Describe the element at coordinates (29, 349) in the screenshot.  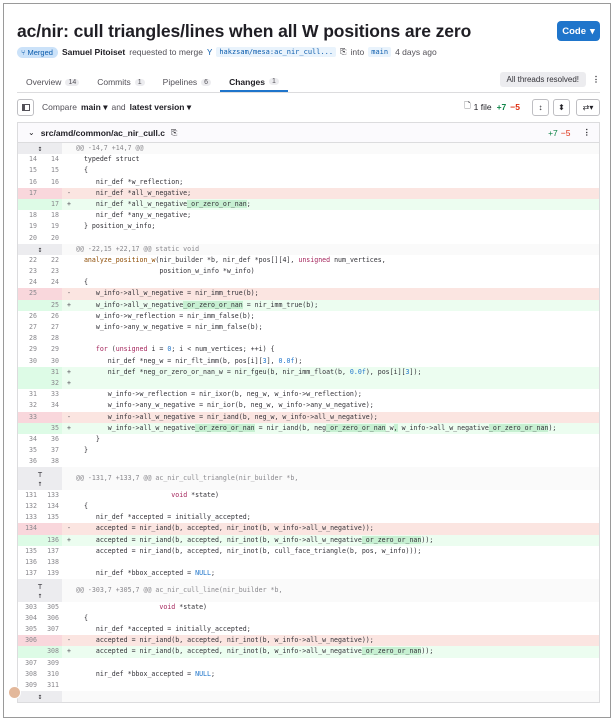
I see `old-line-number: 29` at that location.